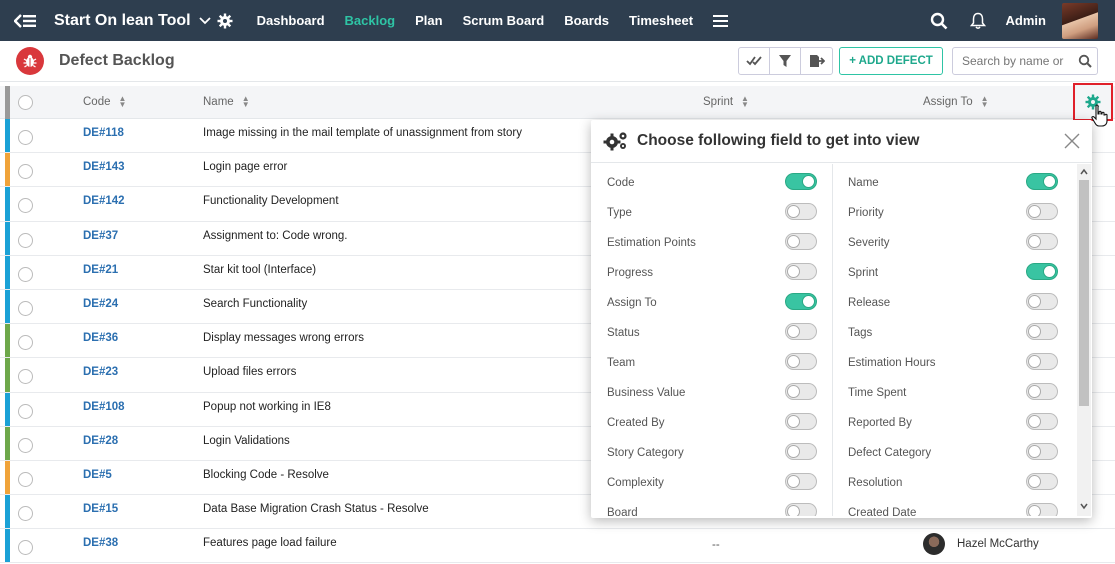  Describe the element at coordinates (255, 304) in the screenshot. I see `defect-name: Search Functionality` at that location.